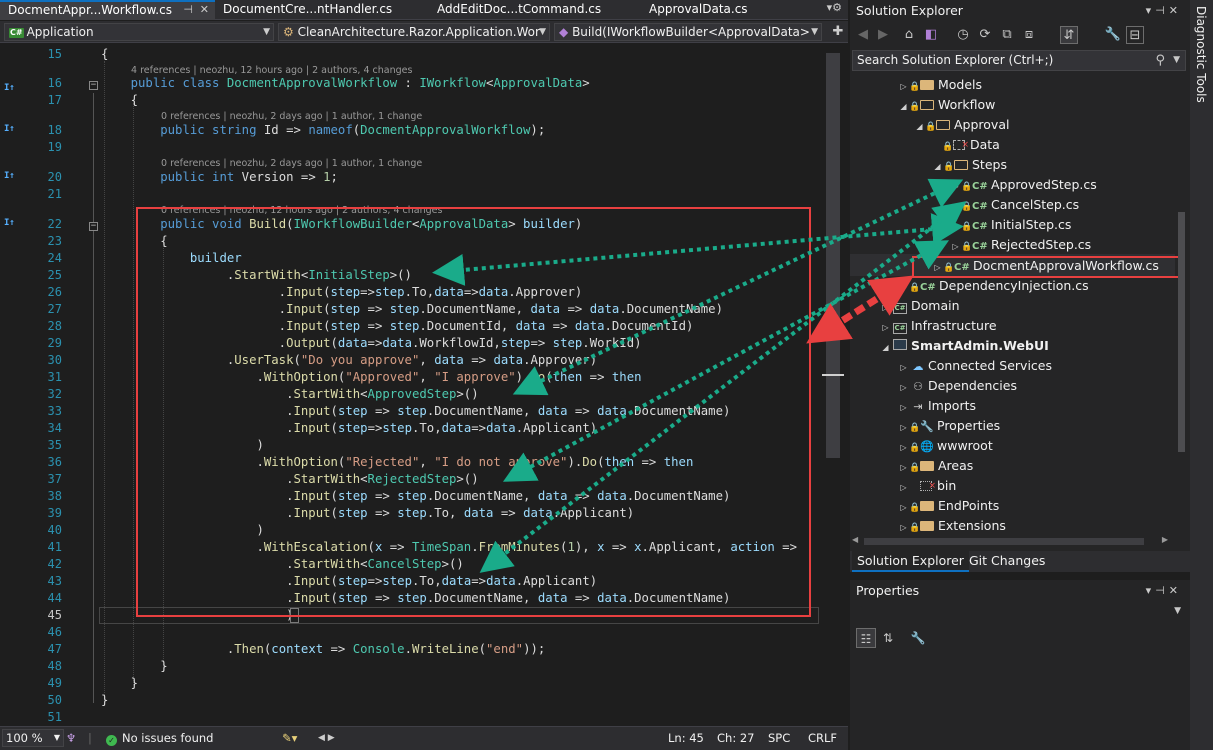 This screenshot has height=750, width=1213. Describe the element at coordinates (855, 539) in the screenshot. I see `scroll-left-icon: ◀` at that location.